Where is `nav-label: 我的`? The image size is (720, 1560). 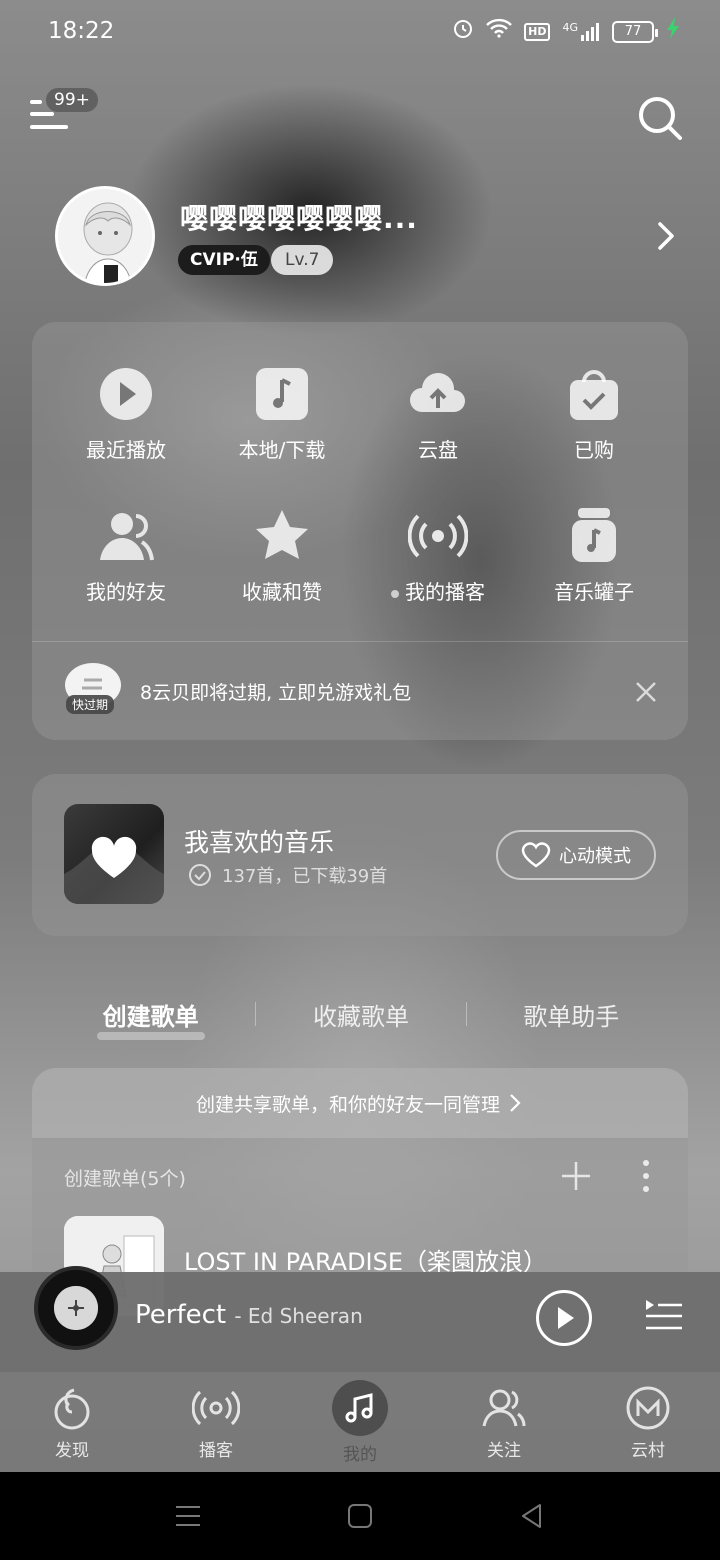
nav-label: 我的 is located at coordinates (360, 1455).